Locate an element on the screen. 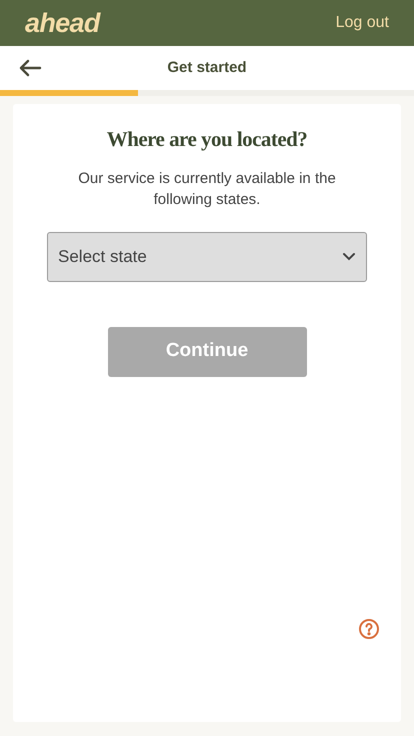  help-icon is located at coordinates (369, 629).